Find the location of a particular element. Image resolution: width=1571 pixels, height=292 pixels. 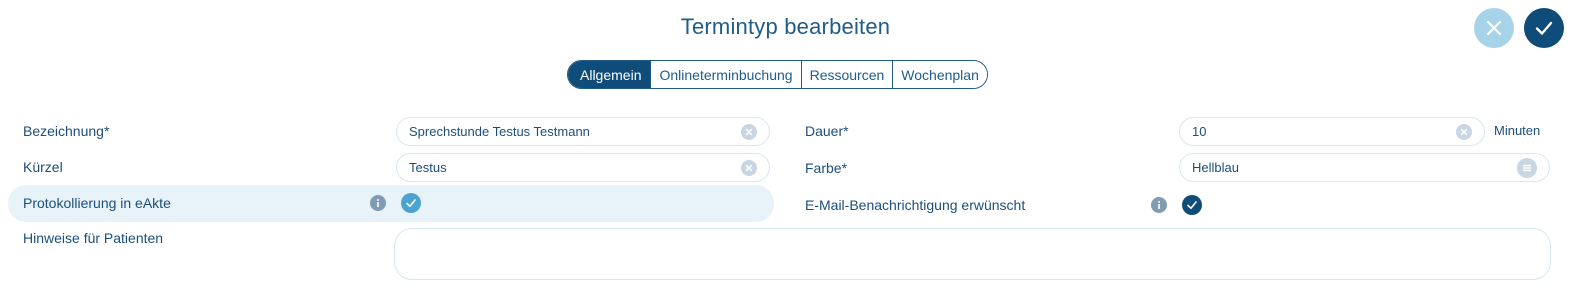

clear-dauer-icon is located at coordinates (1464, 131).